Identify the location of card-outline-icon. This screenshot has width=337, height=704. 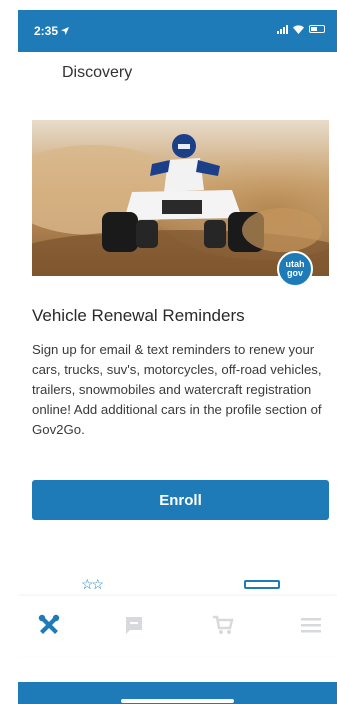
(262, 584).